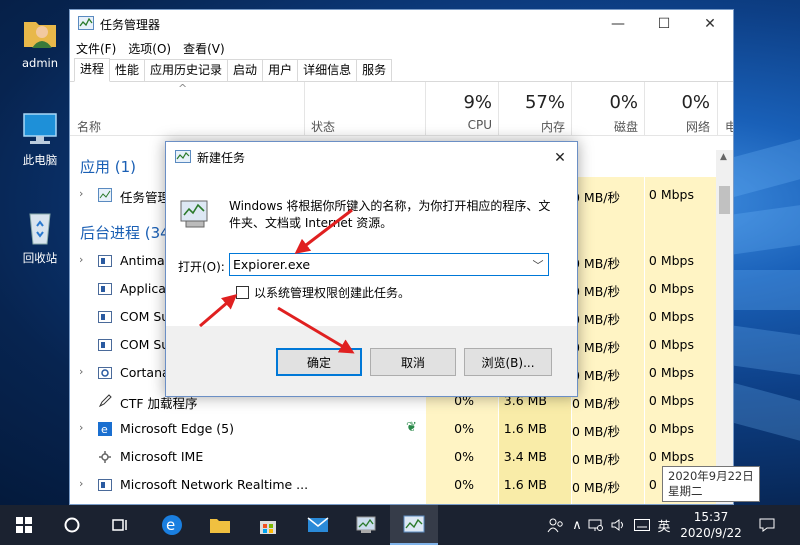  What do you see at coordinates (608, 126) in the screenshot?
I see `column-disk: 磁盘` at bounding box center [608, 126].